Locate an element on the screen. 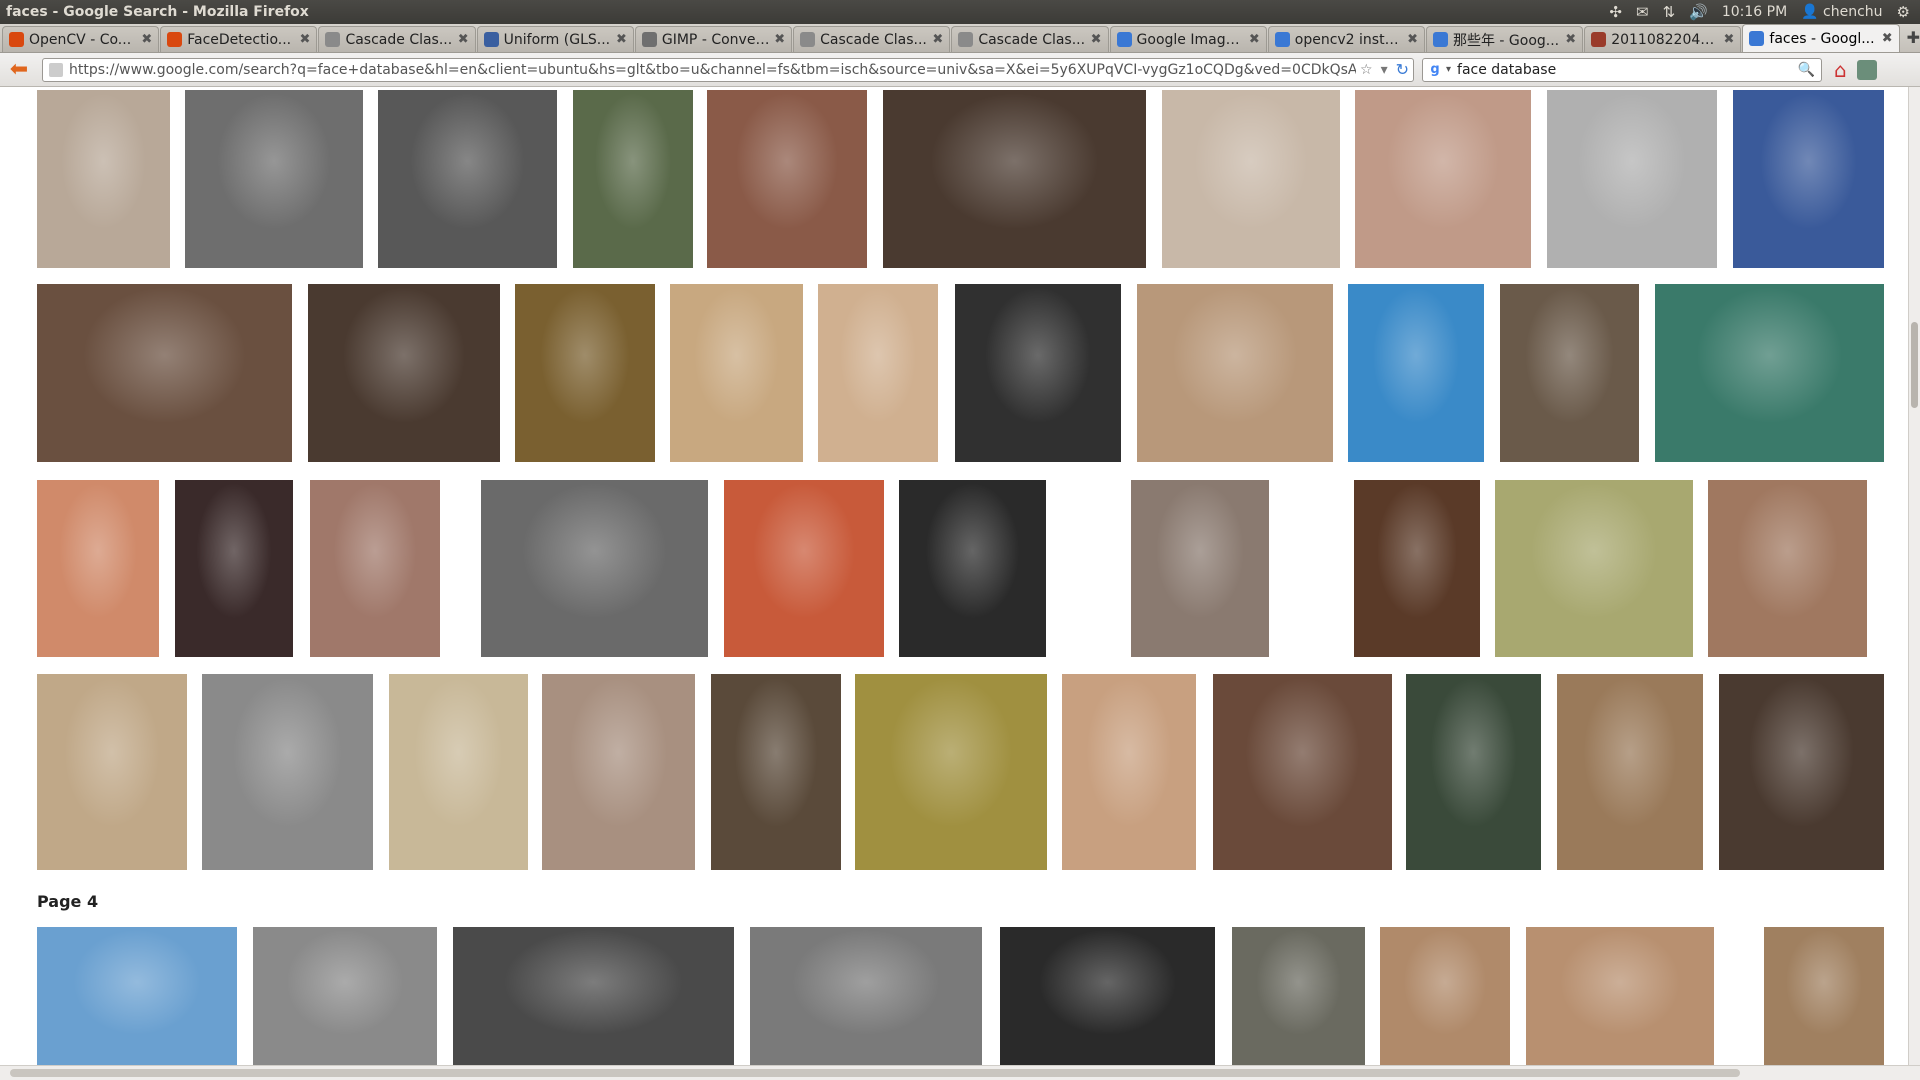  vertical-scroll-thumb is located at coordinates (1914, 365).